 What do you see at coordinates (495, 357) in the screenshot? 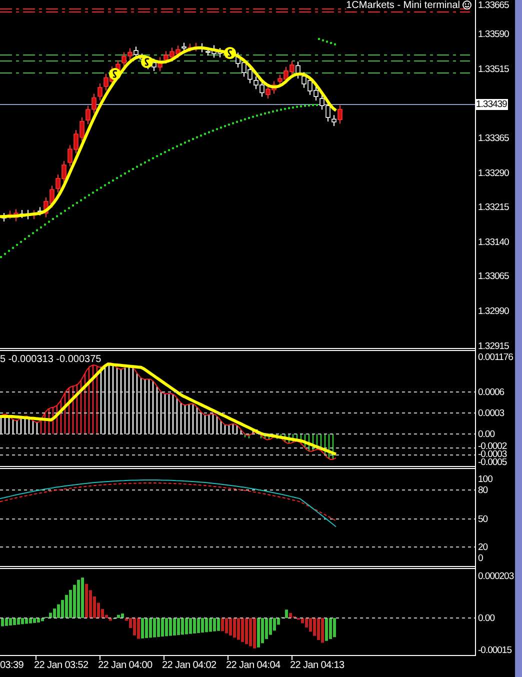
I see `macd-axis-label: 0.001176` at bounding box center [495, 357].